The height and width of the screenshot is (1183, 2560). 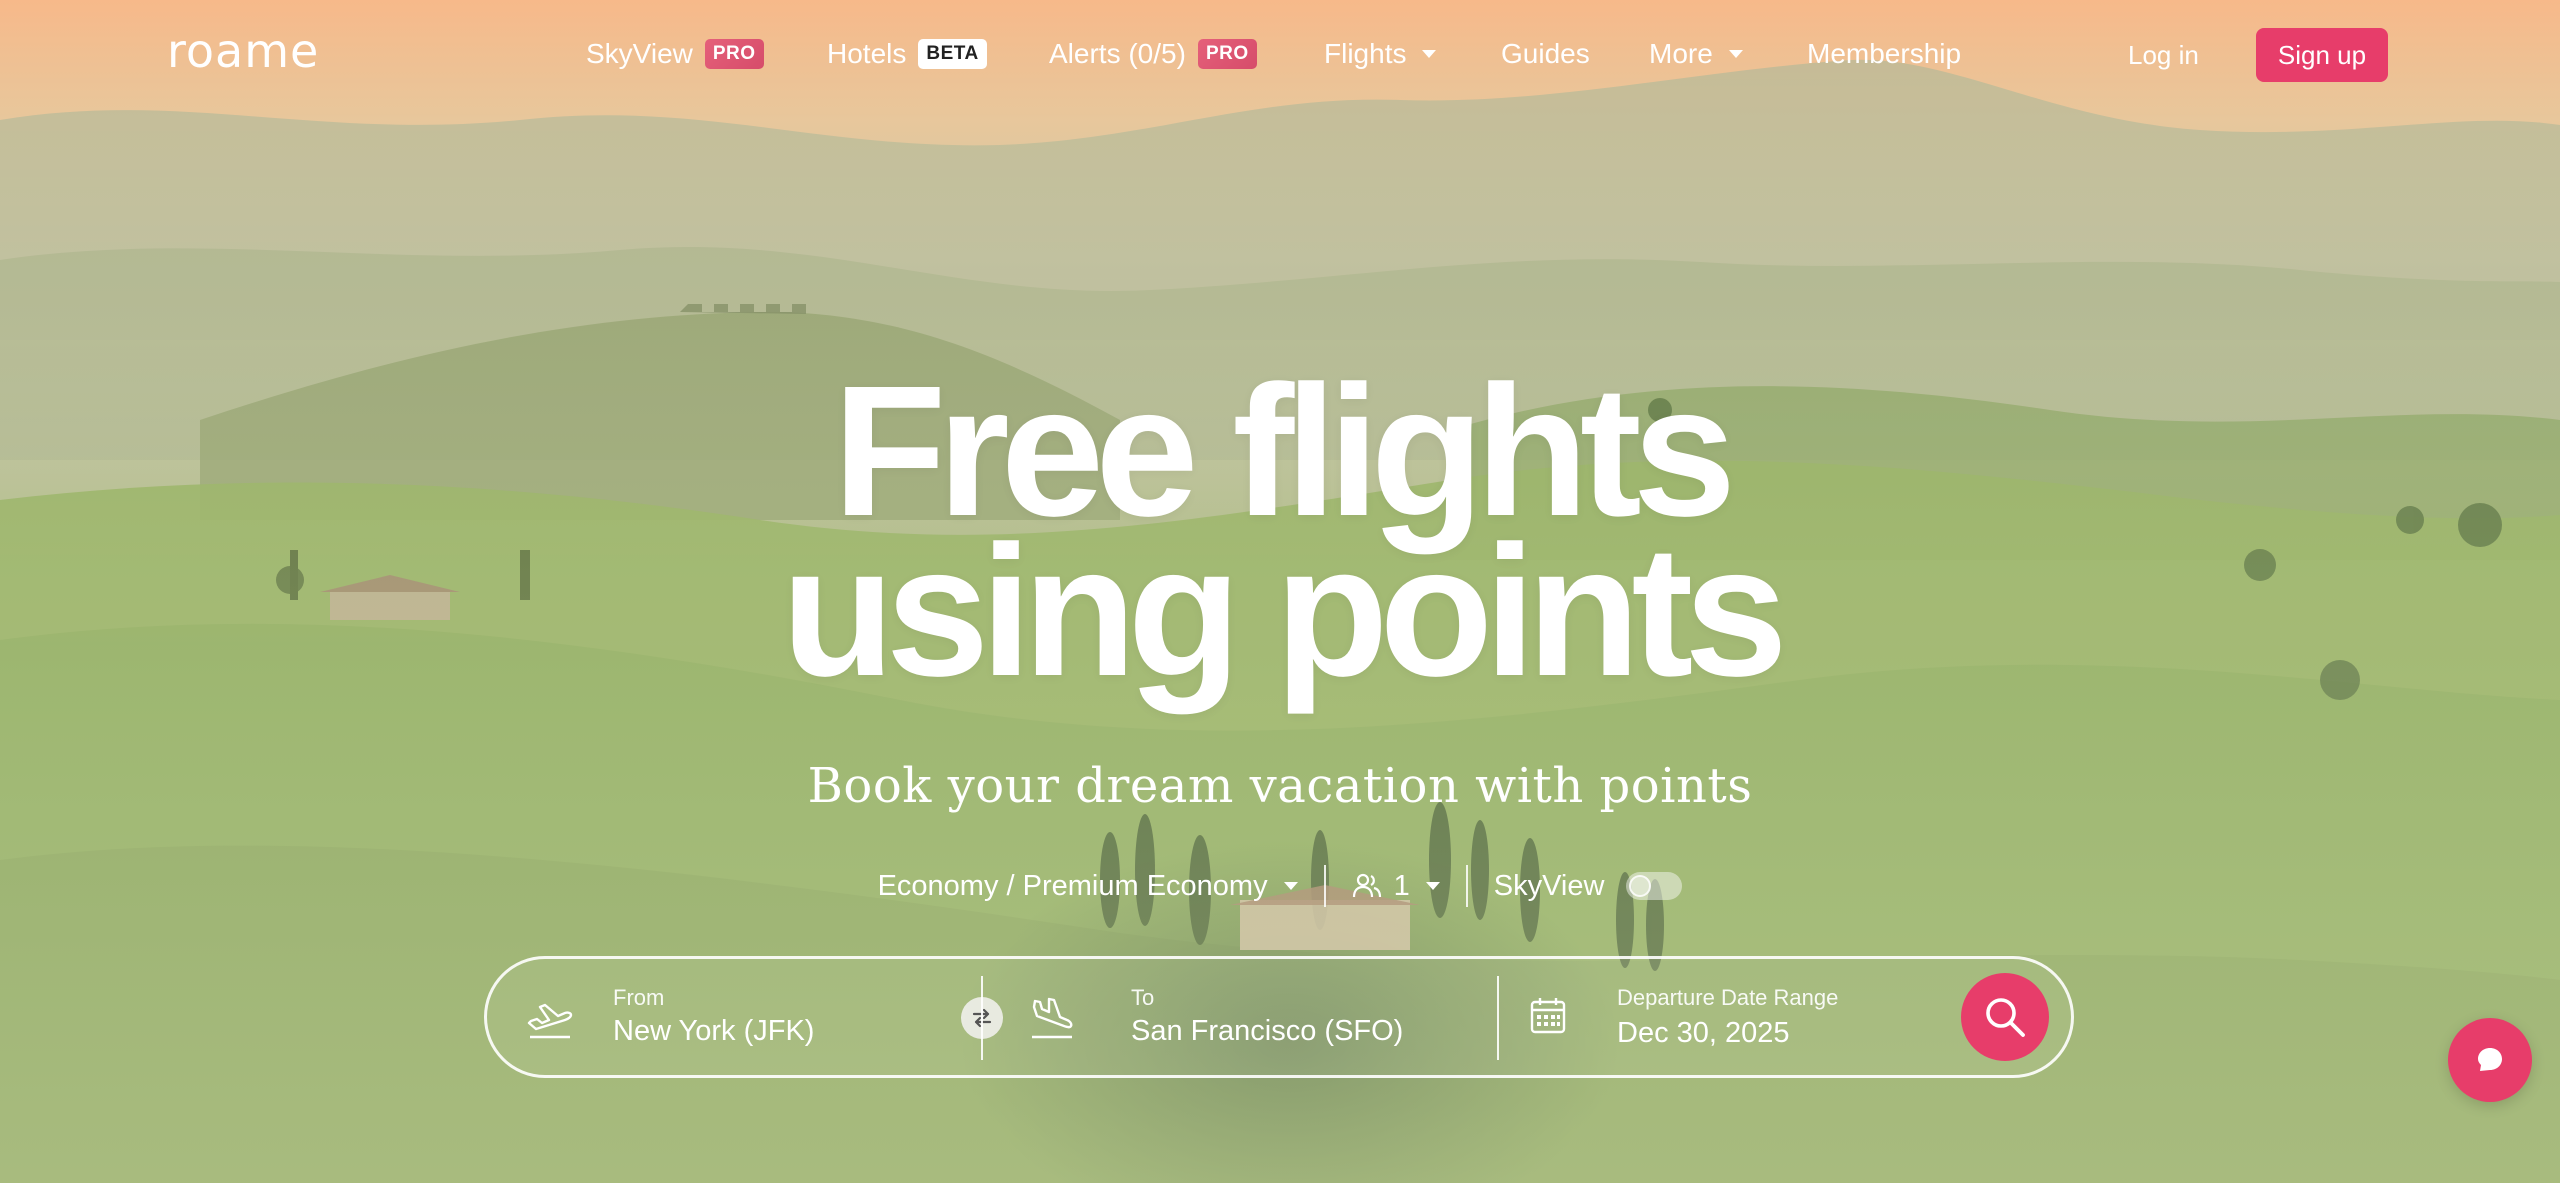 What do you see at coordinates (1401, 885) in the screenshot?
I see `passenger-count: 1` at bounding box center [1401, 885].